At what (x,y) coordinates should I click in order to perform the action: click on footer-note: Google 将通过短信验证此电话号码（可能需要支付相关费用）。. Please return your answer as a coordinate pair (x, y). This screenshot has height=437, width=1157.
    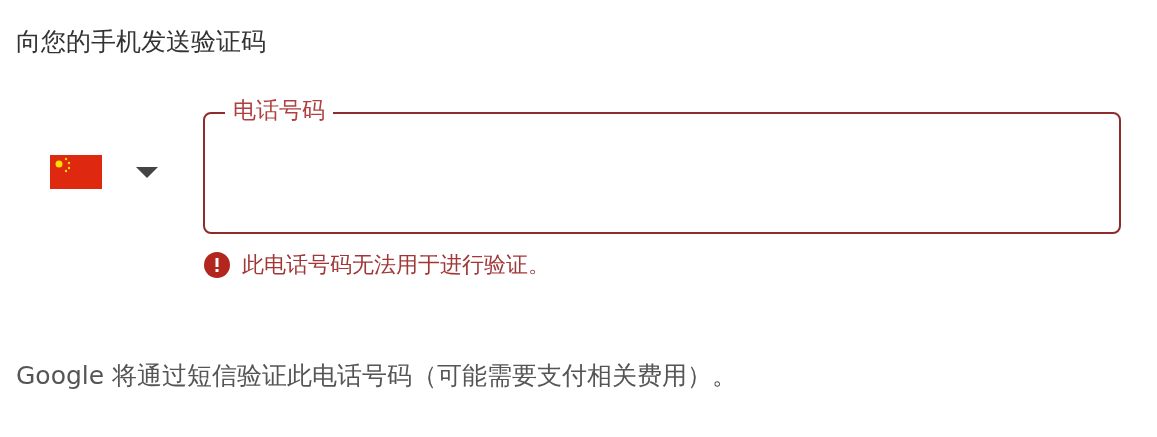
    Looking at the image, I should click on (377, 376).